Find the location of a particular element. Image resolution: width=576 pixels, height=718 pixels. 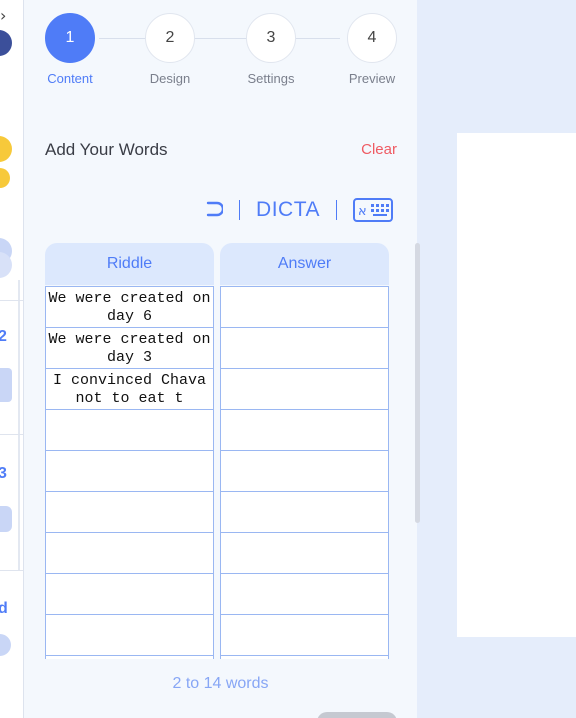

table-scrollbar is located at coordinates (417, 383).